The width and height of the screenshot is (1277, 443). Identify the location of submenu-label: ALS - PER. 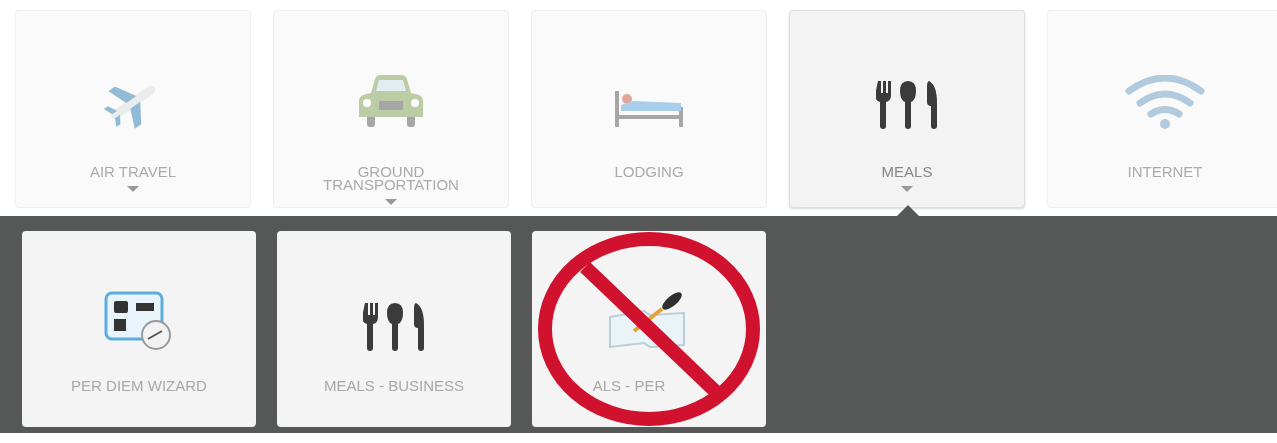
(629, 385).